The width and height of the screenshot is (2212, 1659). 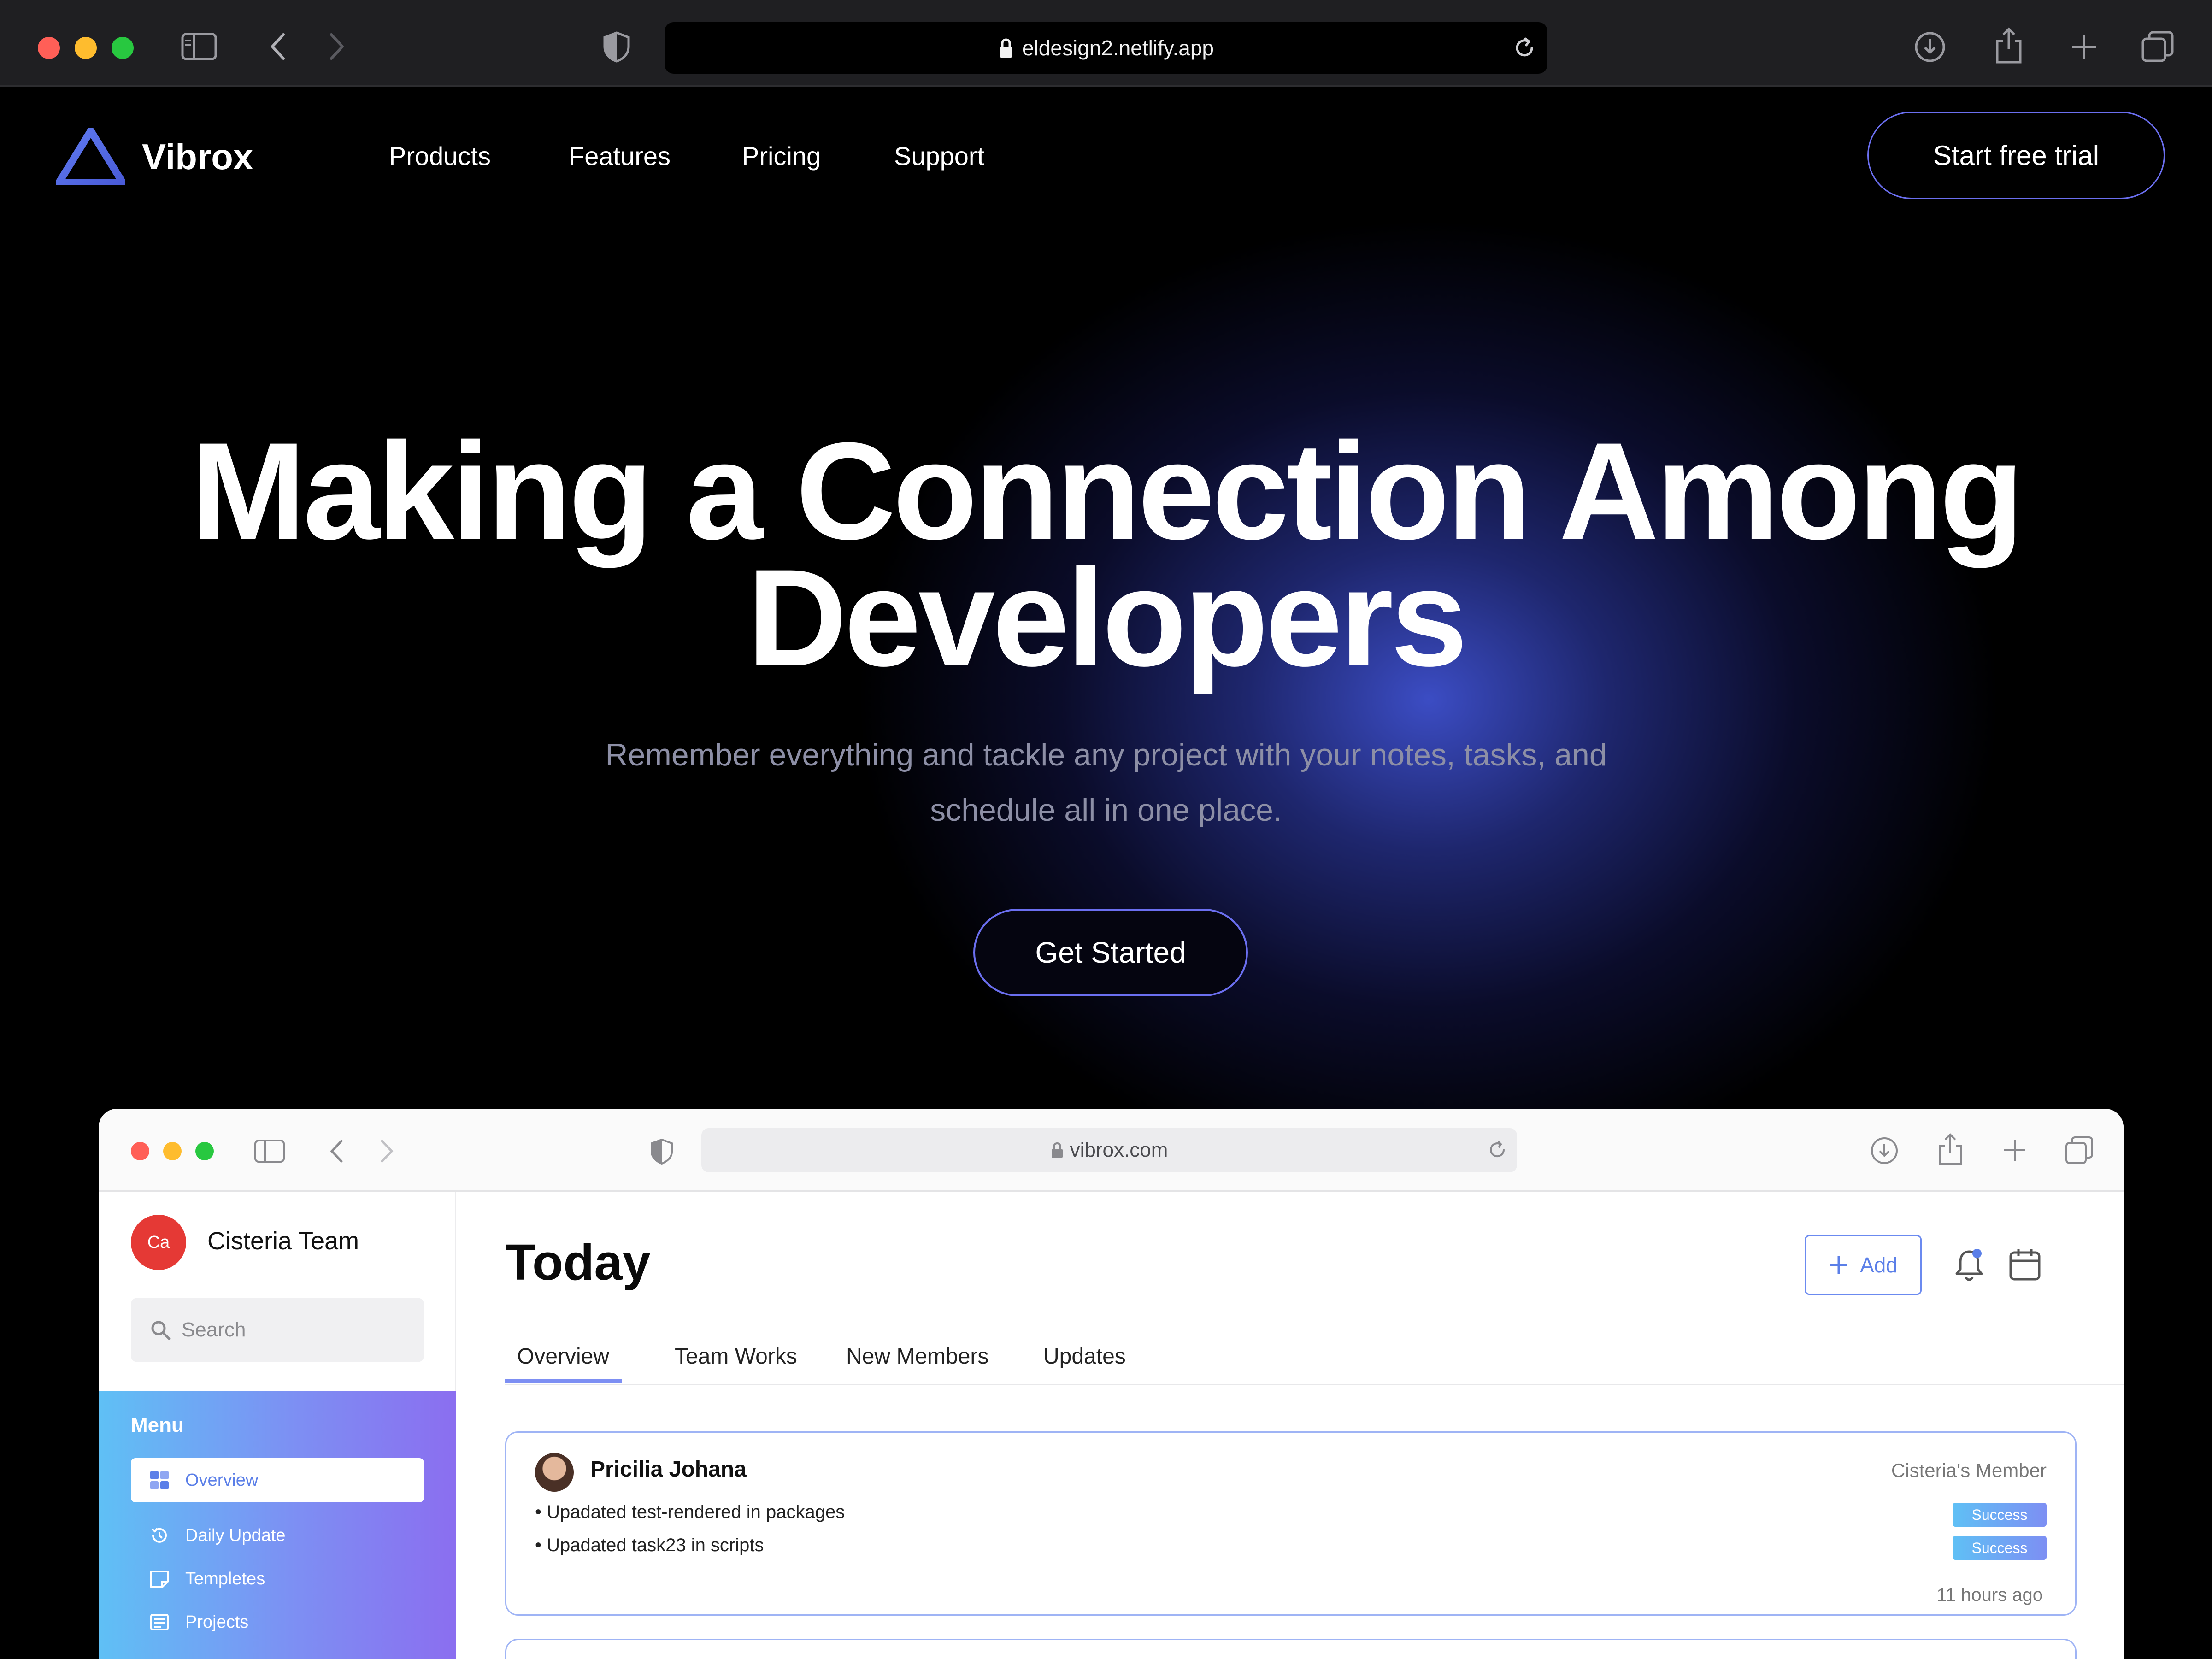 What do you see at coordinates (1950, 1149) in the screenshot?
I see `preview-share-icon` at bounding box center [1950, 1149].